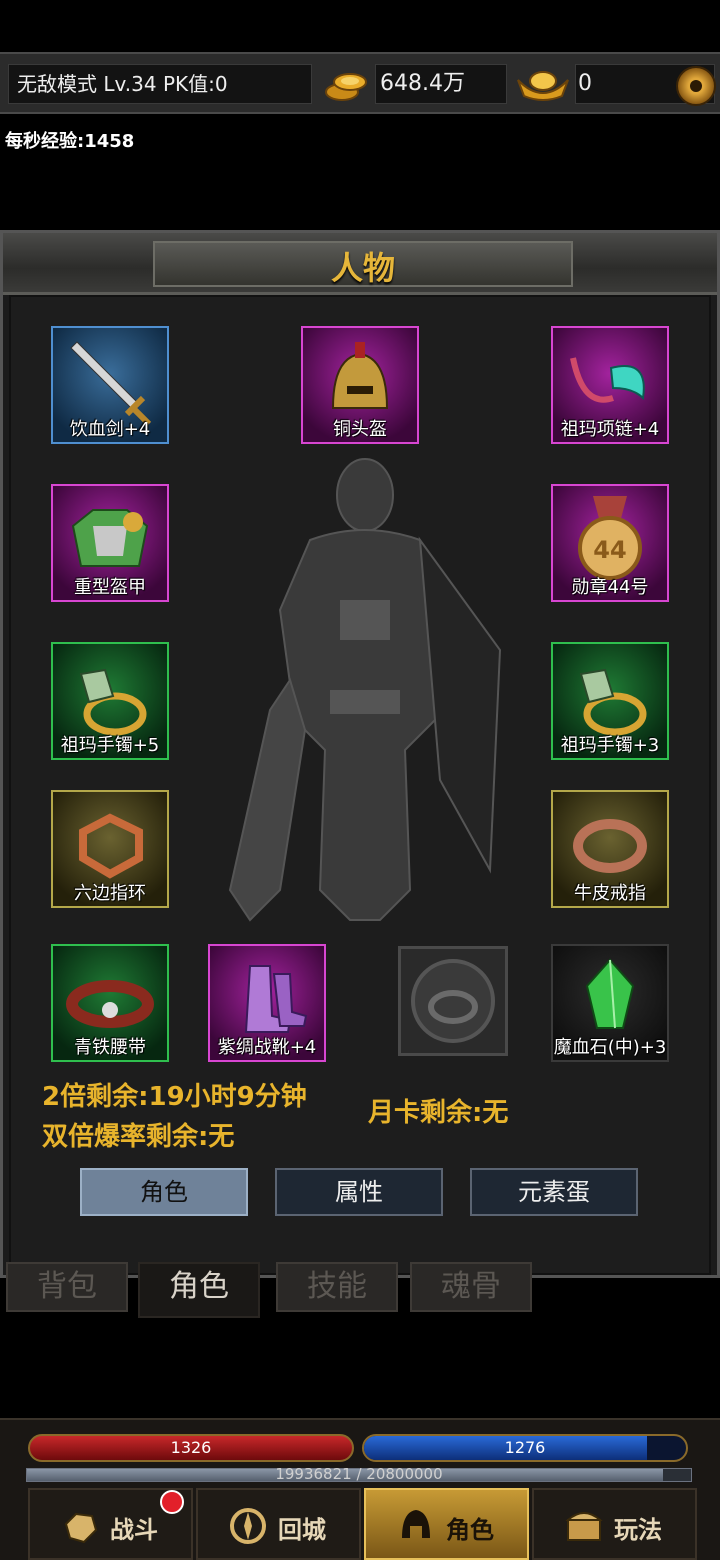  What do you see at coordinates (81, 1528) in the screenshot?
I see `fist-icon` at bounding box center [81, 1528].